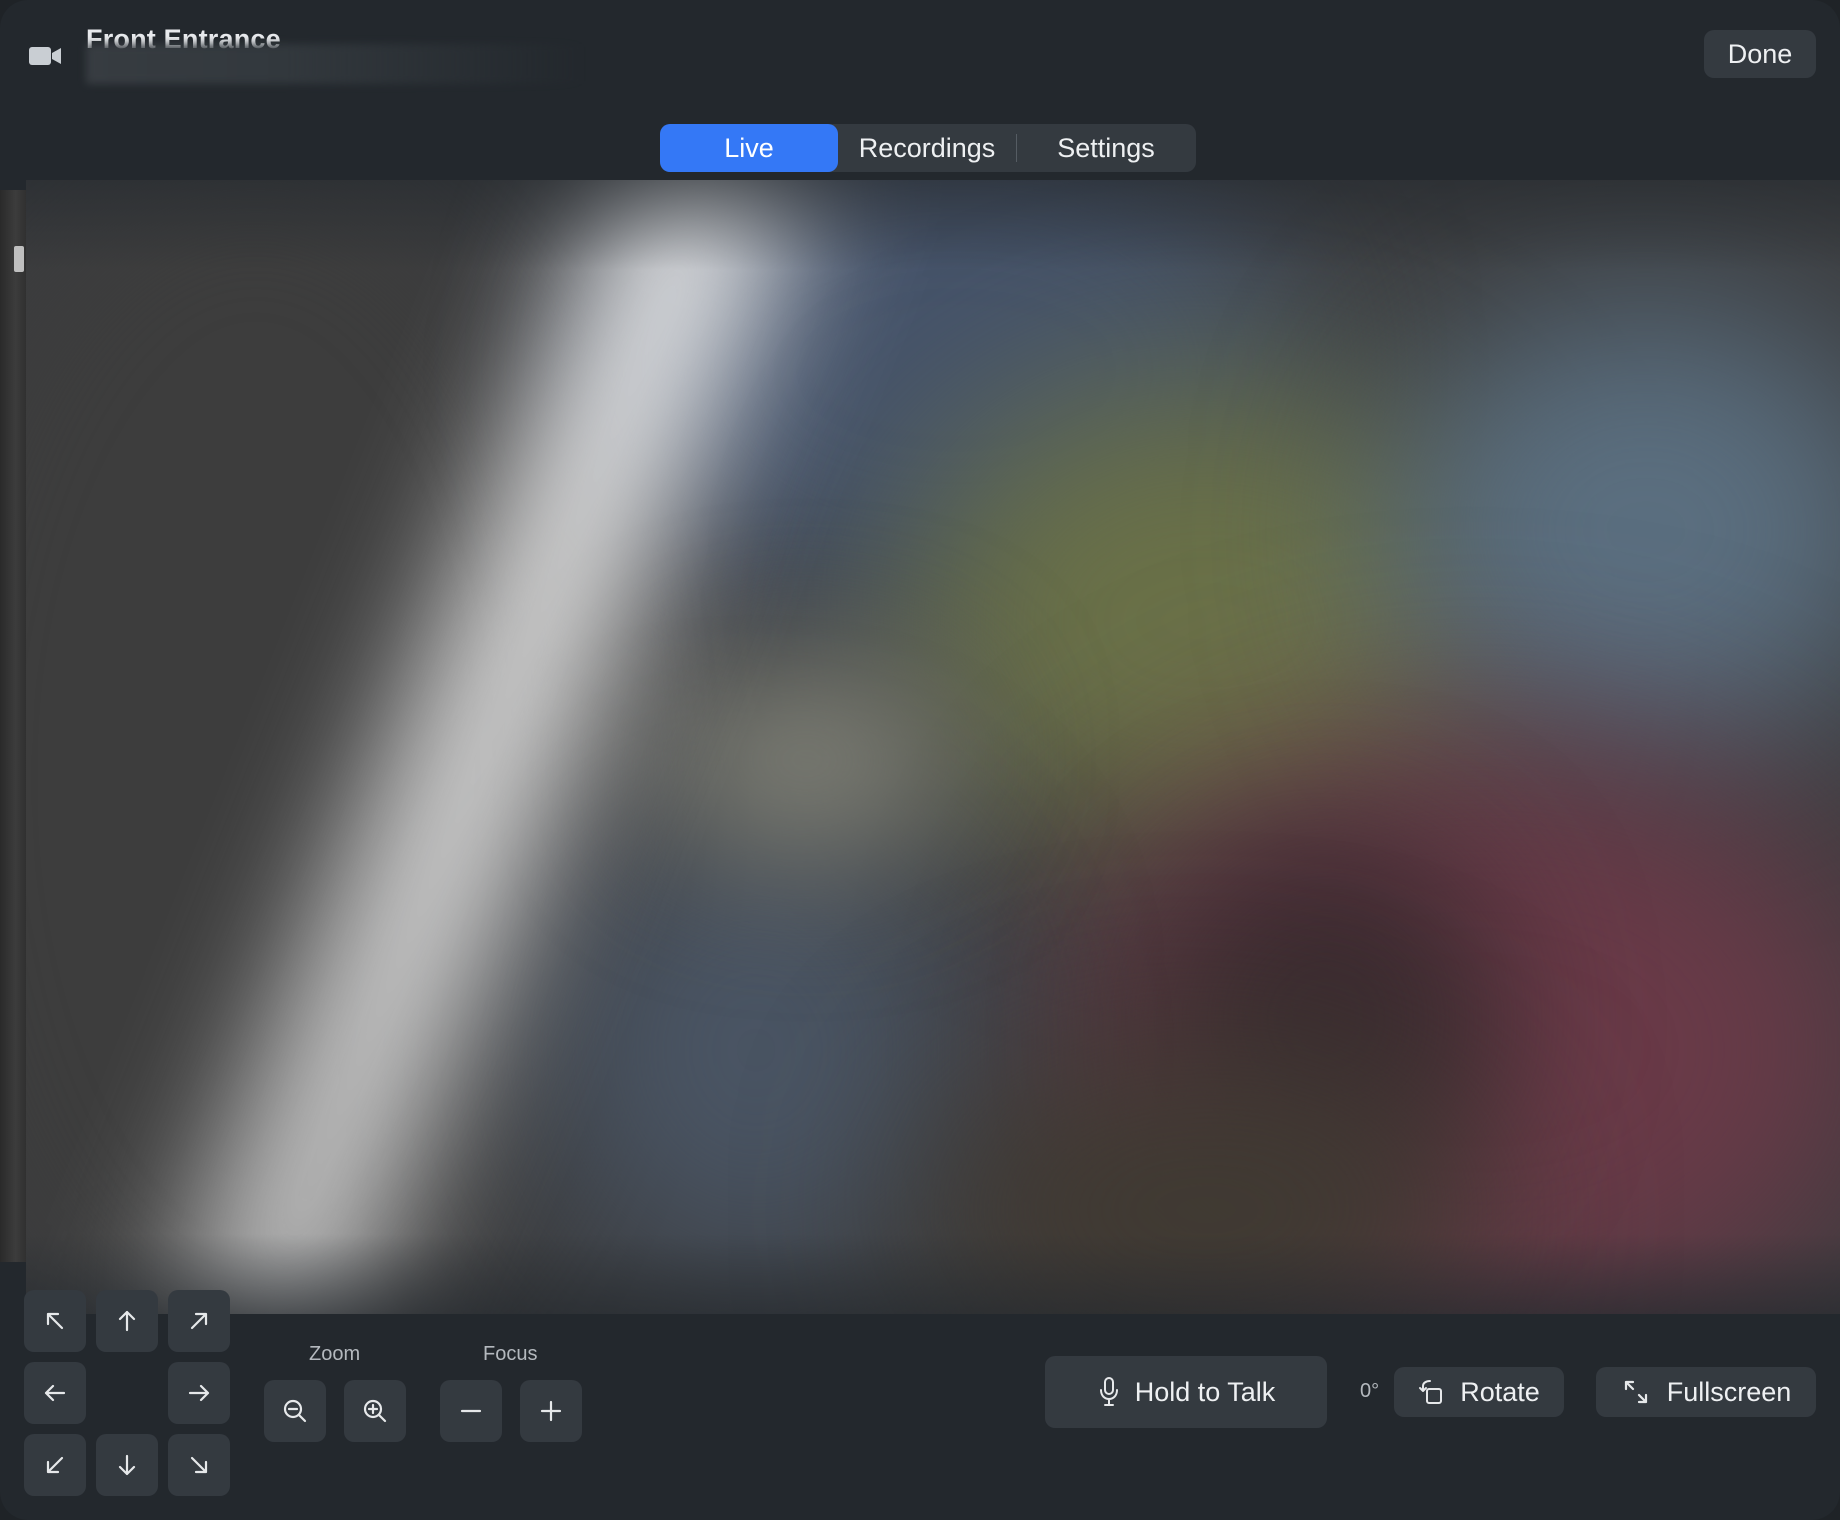  I want to click on video-top-fade, so click(933, 225).